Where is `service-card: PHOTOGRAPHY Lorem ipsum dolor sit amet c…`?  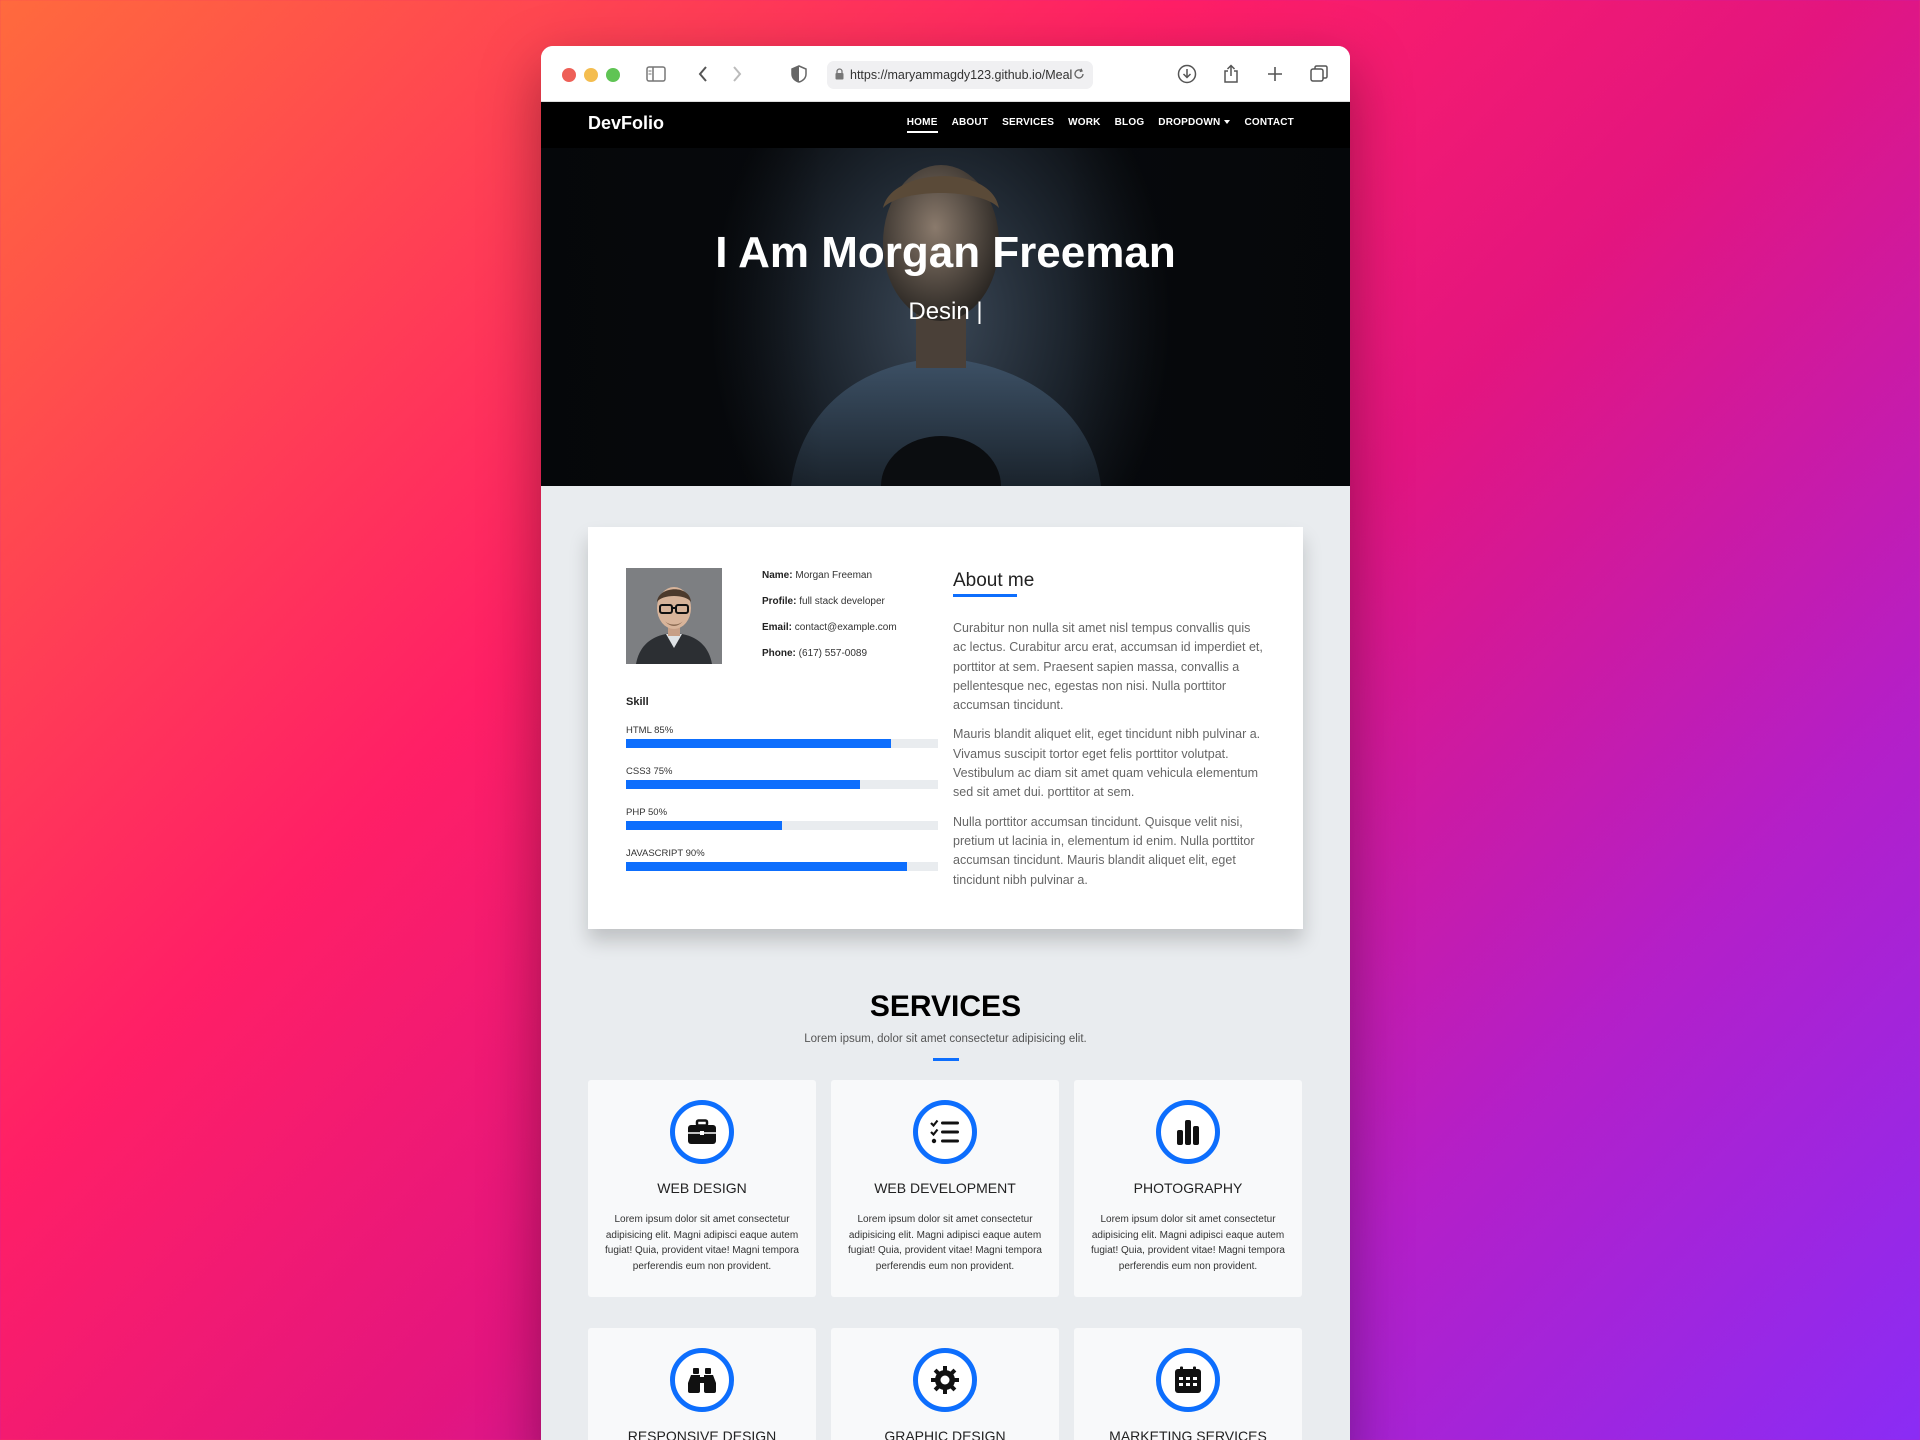
service-card: PHOTOGRAPHY Lorem ipsum dolor sit amet c… is located at coordinates (1188, 1188).